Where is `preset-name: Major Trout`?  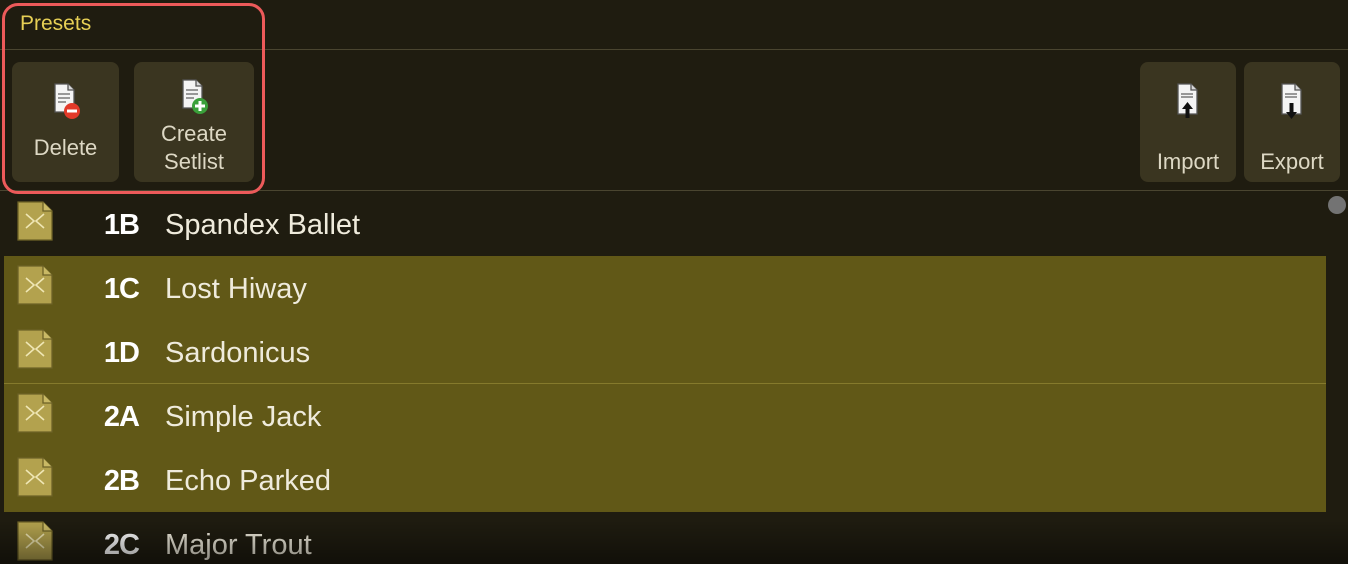
preset-name: Major Trout is located at coordinates (238, 545).